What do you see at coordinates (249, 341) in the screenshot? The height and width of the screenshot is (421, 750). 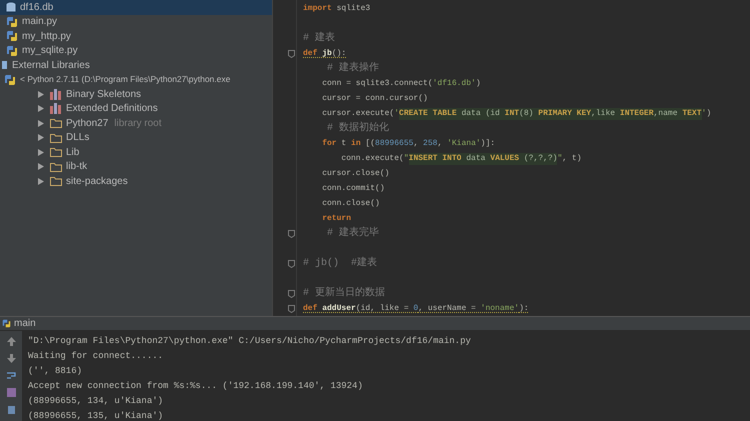 I see `console-line: "D:\Program Files\Python27\python.exe" C:/Users/Nicho/PycharmProjects/df16/main.py` at bounding box center [249, 341].